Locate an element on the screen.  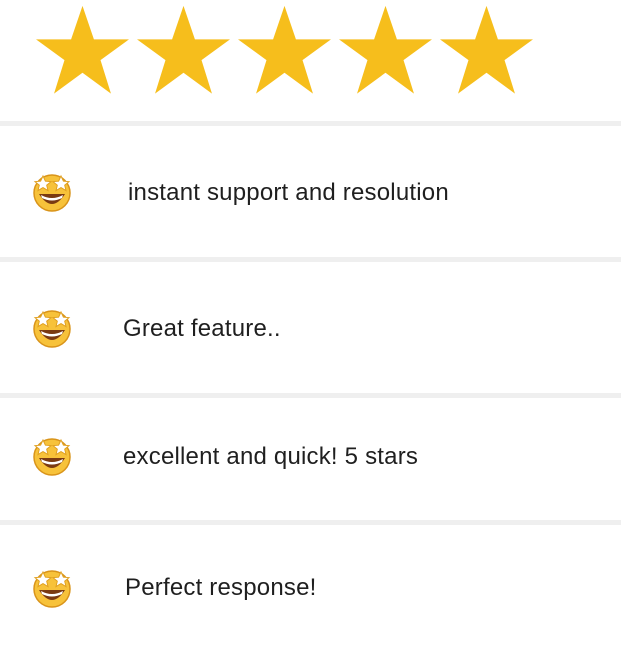
feedback-text: Great feature.. is located at coordinates (202, 328).